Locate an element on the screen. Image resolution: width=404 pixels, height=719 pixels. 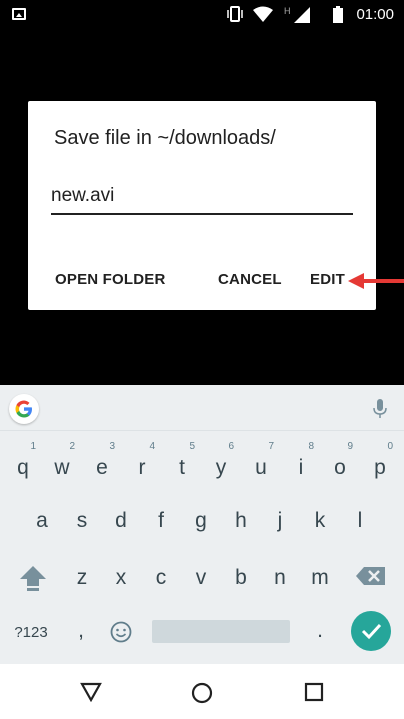
signal-h-icon: H is located at coordinates (297, 14).